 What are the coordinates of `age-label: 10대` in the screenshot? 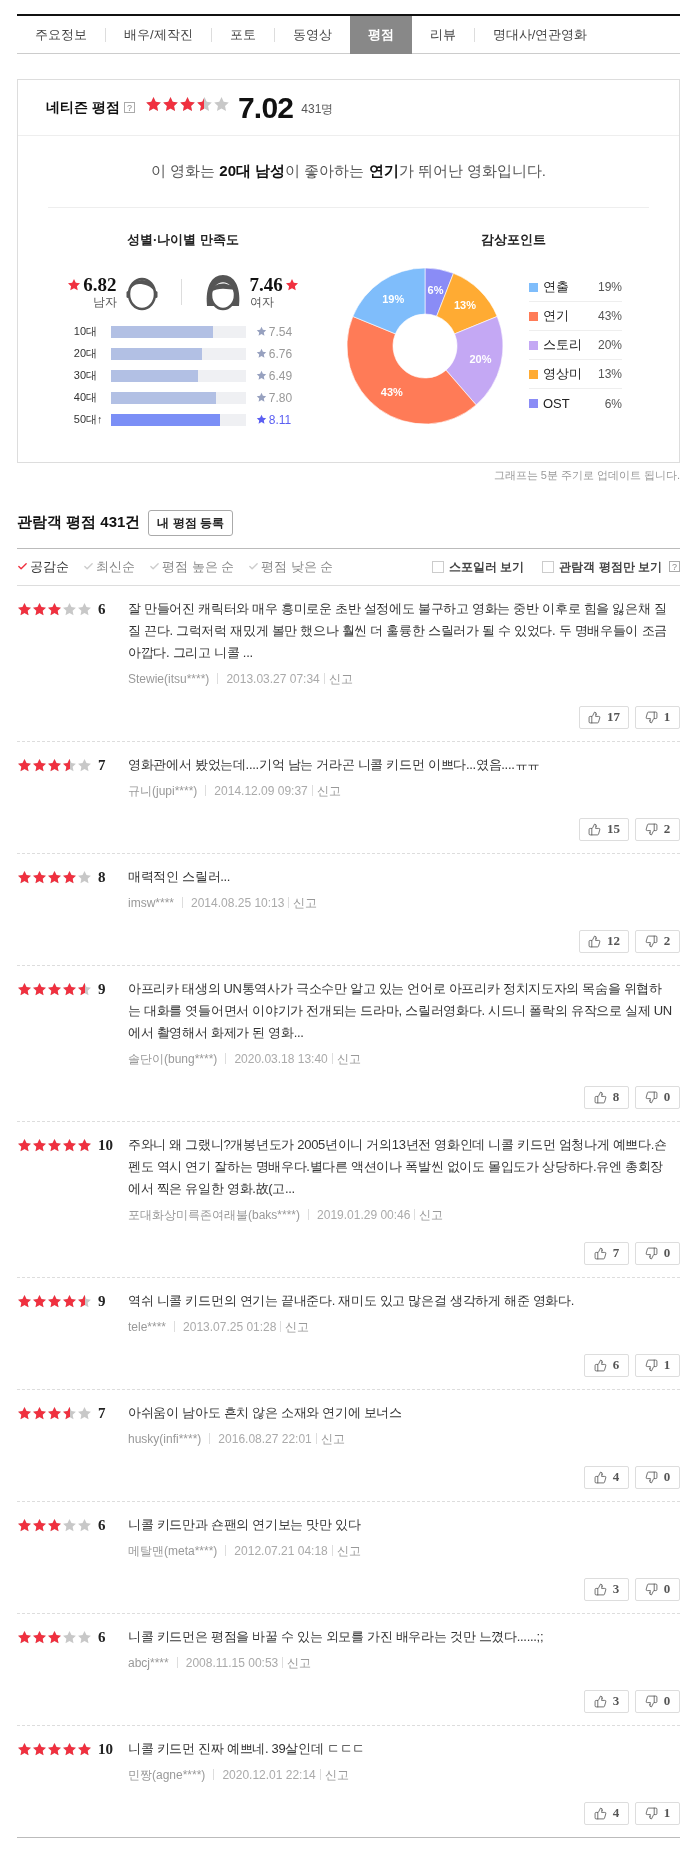 It's located at (86, 332).